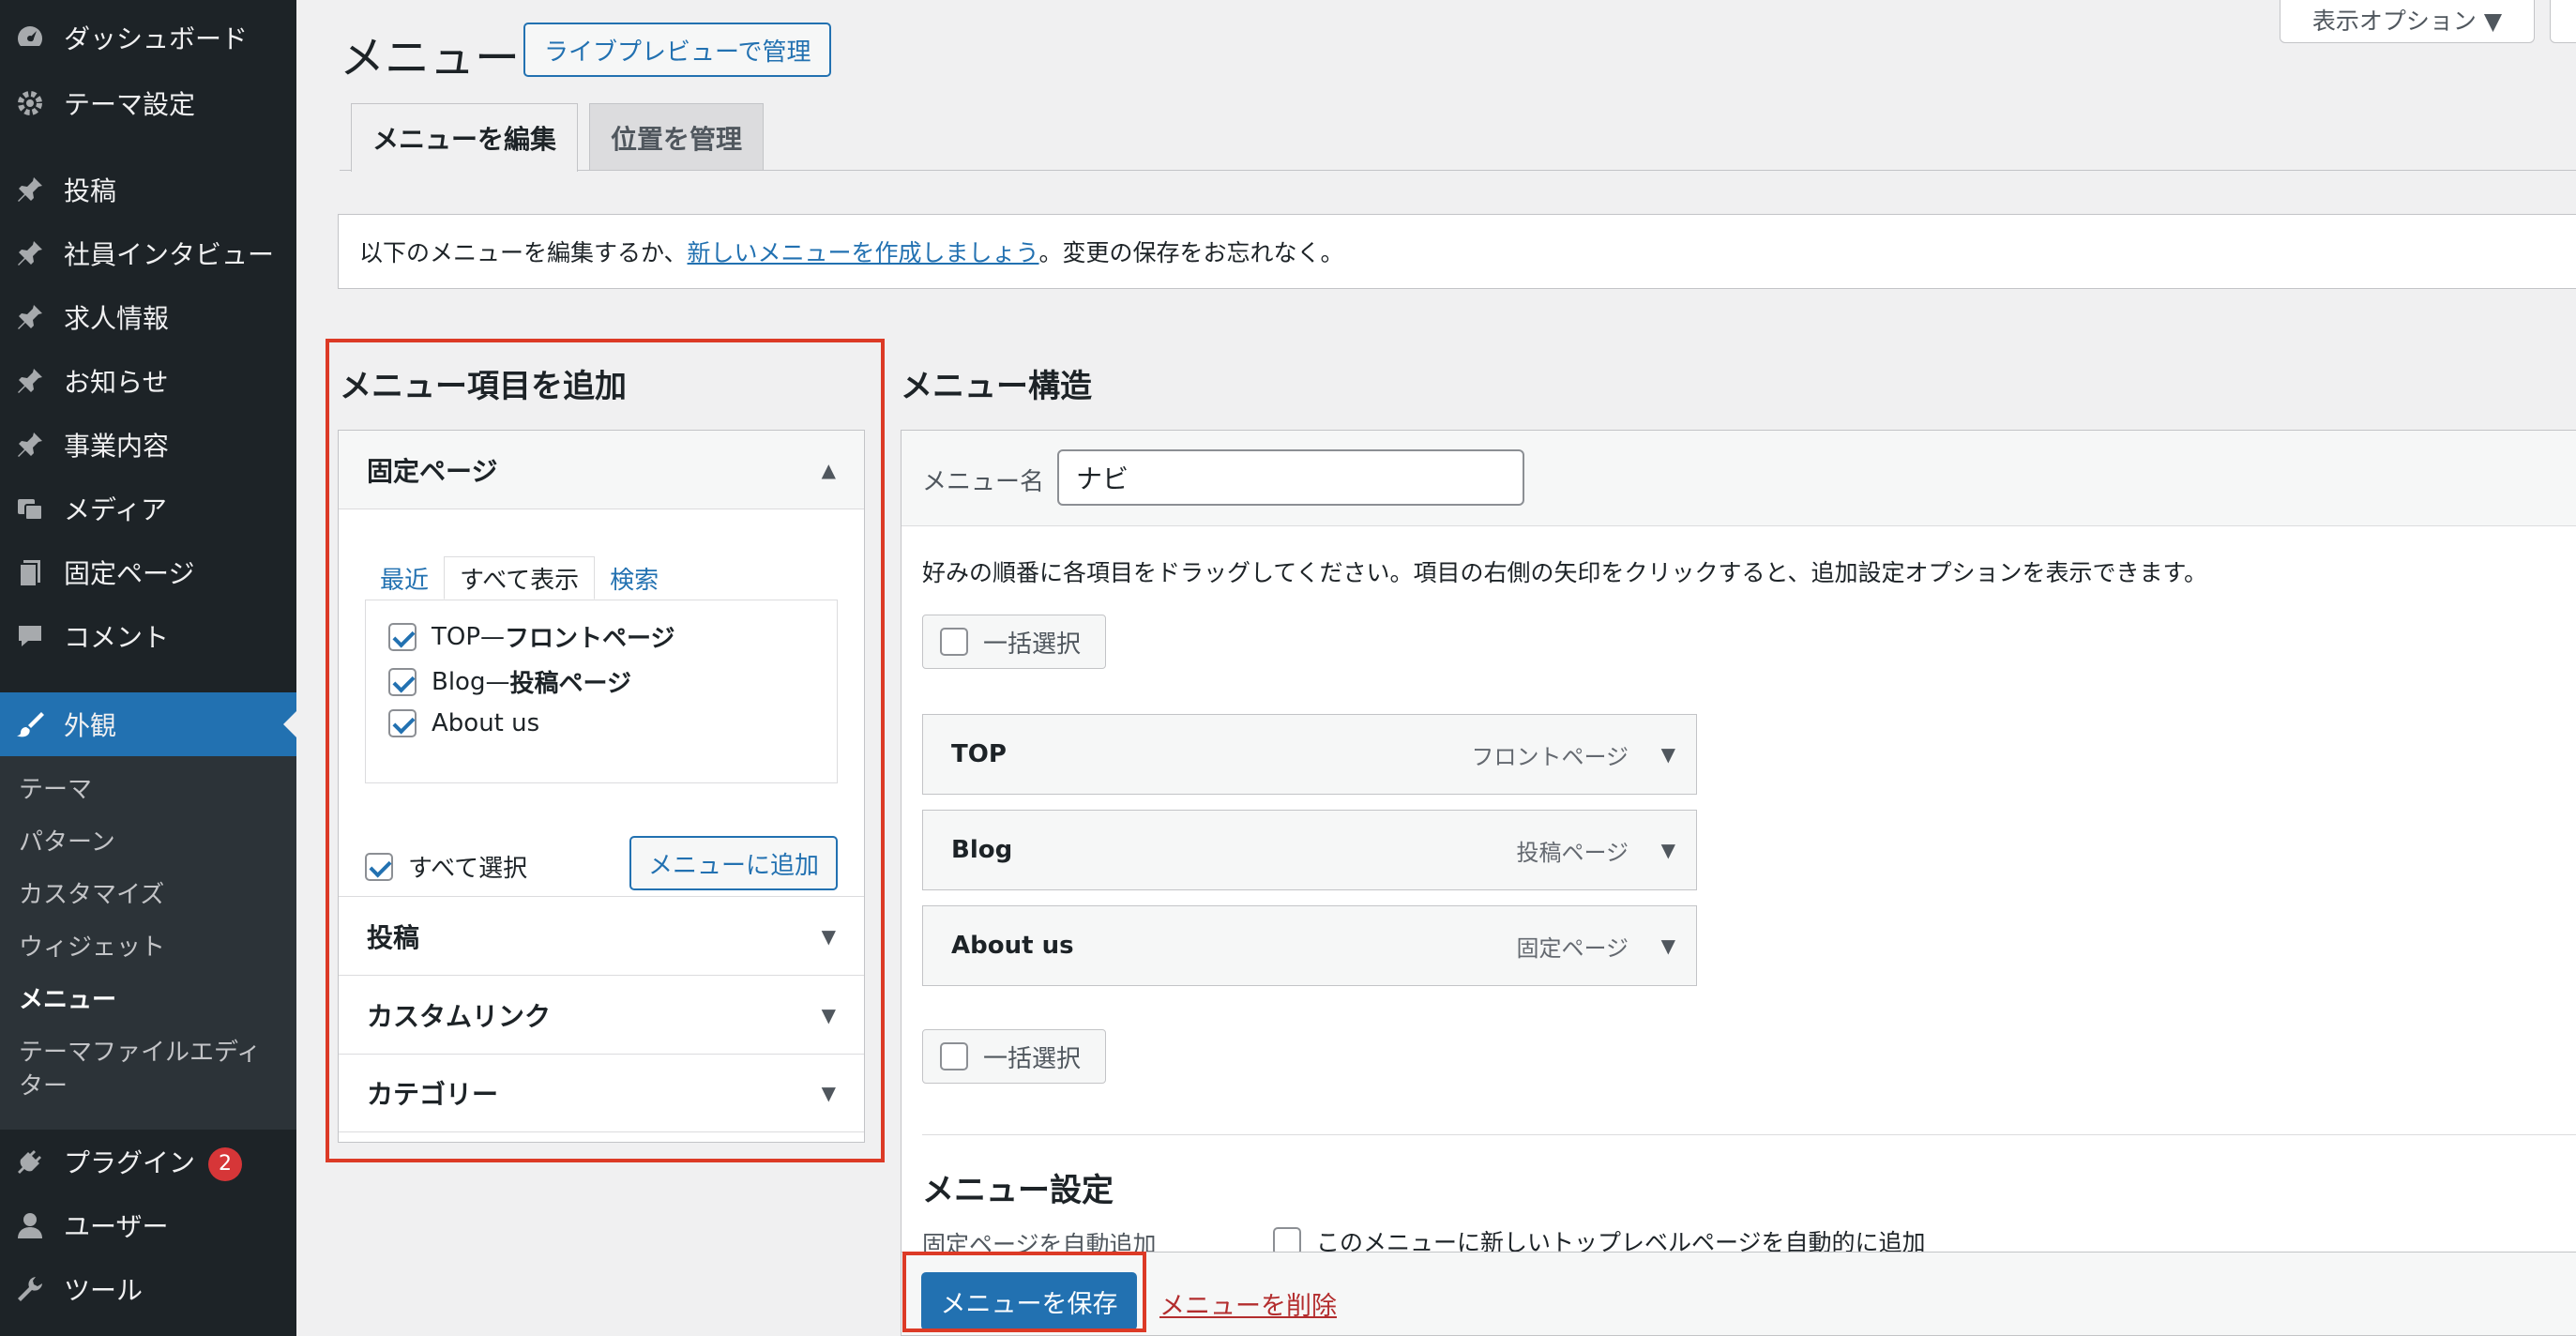 The width and height of the screenshot is (2576, 1336). What do you see at coordinates (1290, 477) in the screenshot?
I see `menu-name-input: ナビ` at bounding box center [1290, 477].